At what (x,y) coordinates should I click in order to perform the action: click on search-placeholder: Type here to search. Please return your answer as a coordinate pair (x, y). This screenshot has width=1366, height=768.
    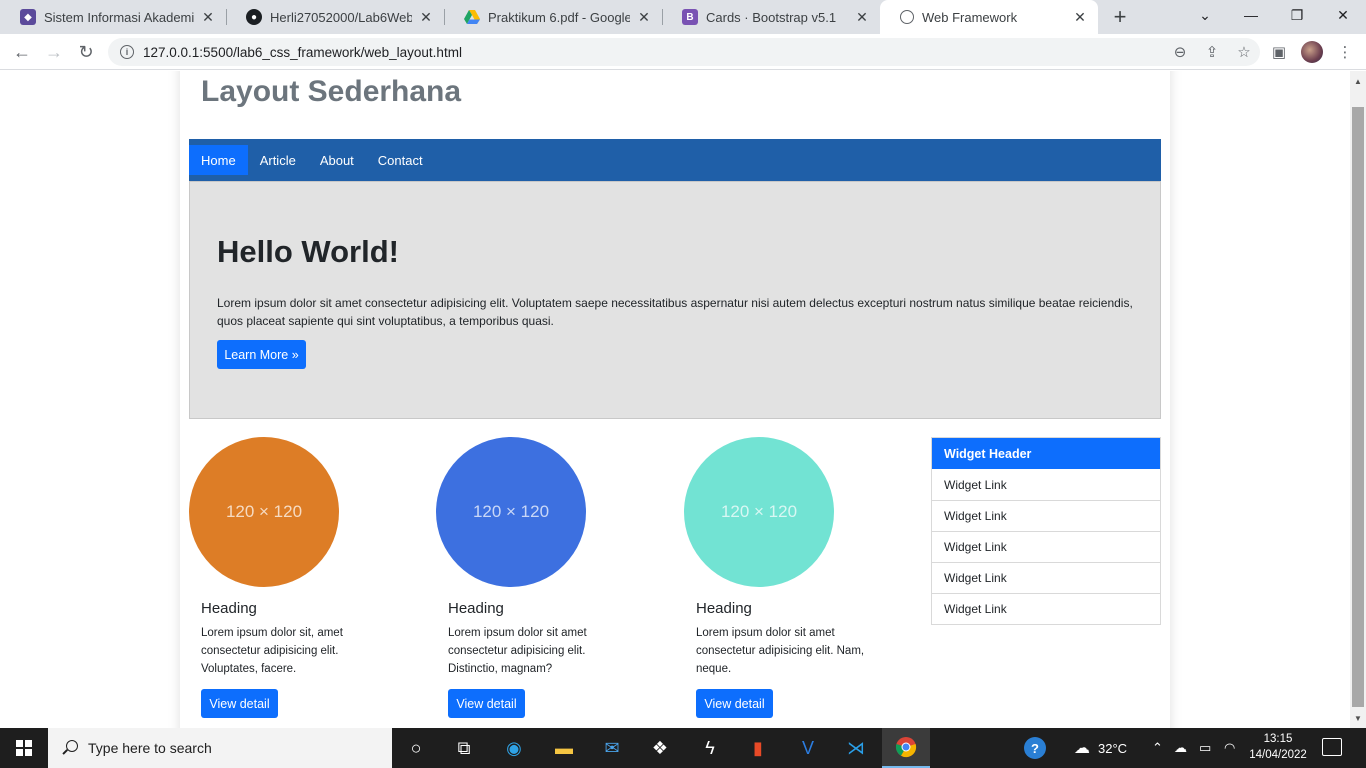
    Looking at the image, I should click on (150, 748).